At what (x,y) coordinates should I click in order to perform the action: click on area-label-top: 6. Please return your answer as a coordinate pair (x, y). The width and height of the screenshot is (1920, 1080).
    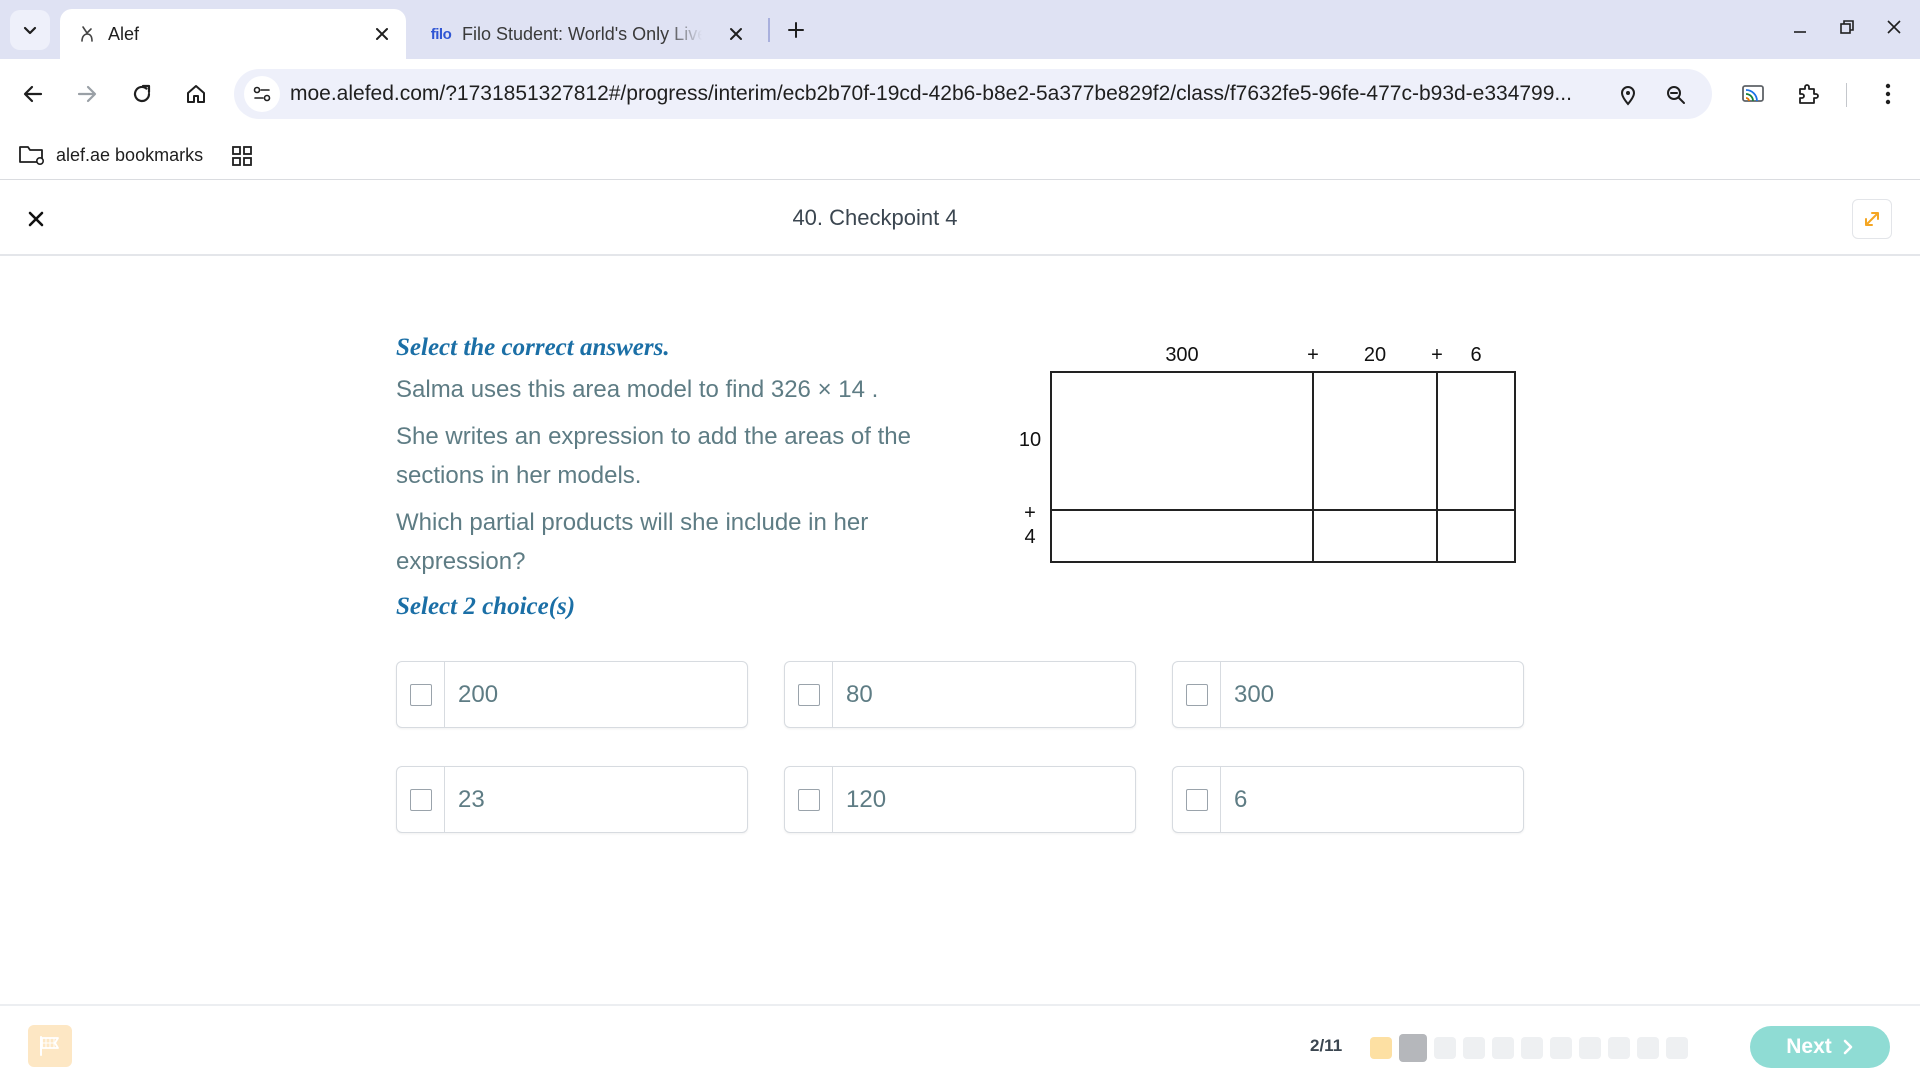
    Looking at the image, I should click on (1475, 355).